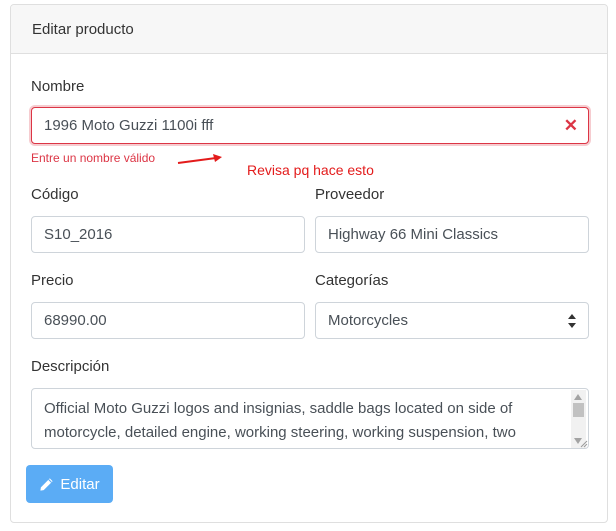  Describe the element at coordinates (413, 234) in the screenshot. I see `proveedor-value: Highway 66 Mini Classics` at that location.